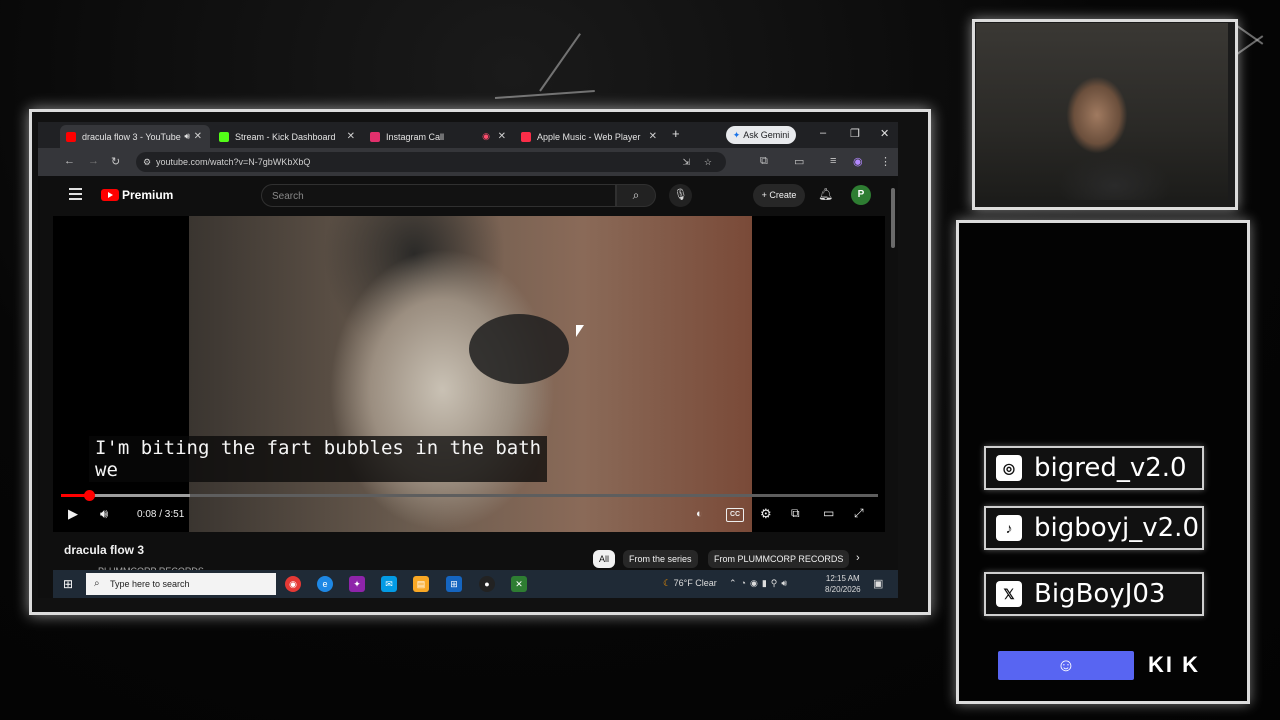 This screenshot has height=720, width=1280. I want to click on extensions-icon: ⧉, so click(764, 161).